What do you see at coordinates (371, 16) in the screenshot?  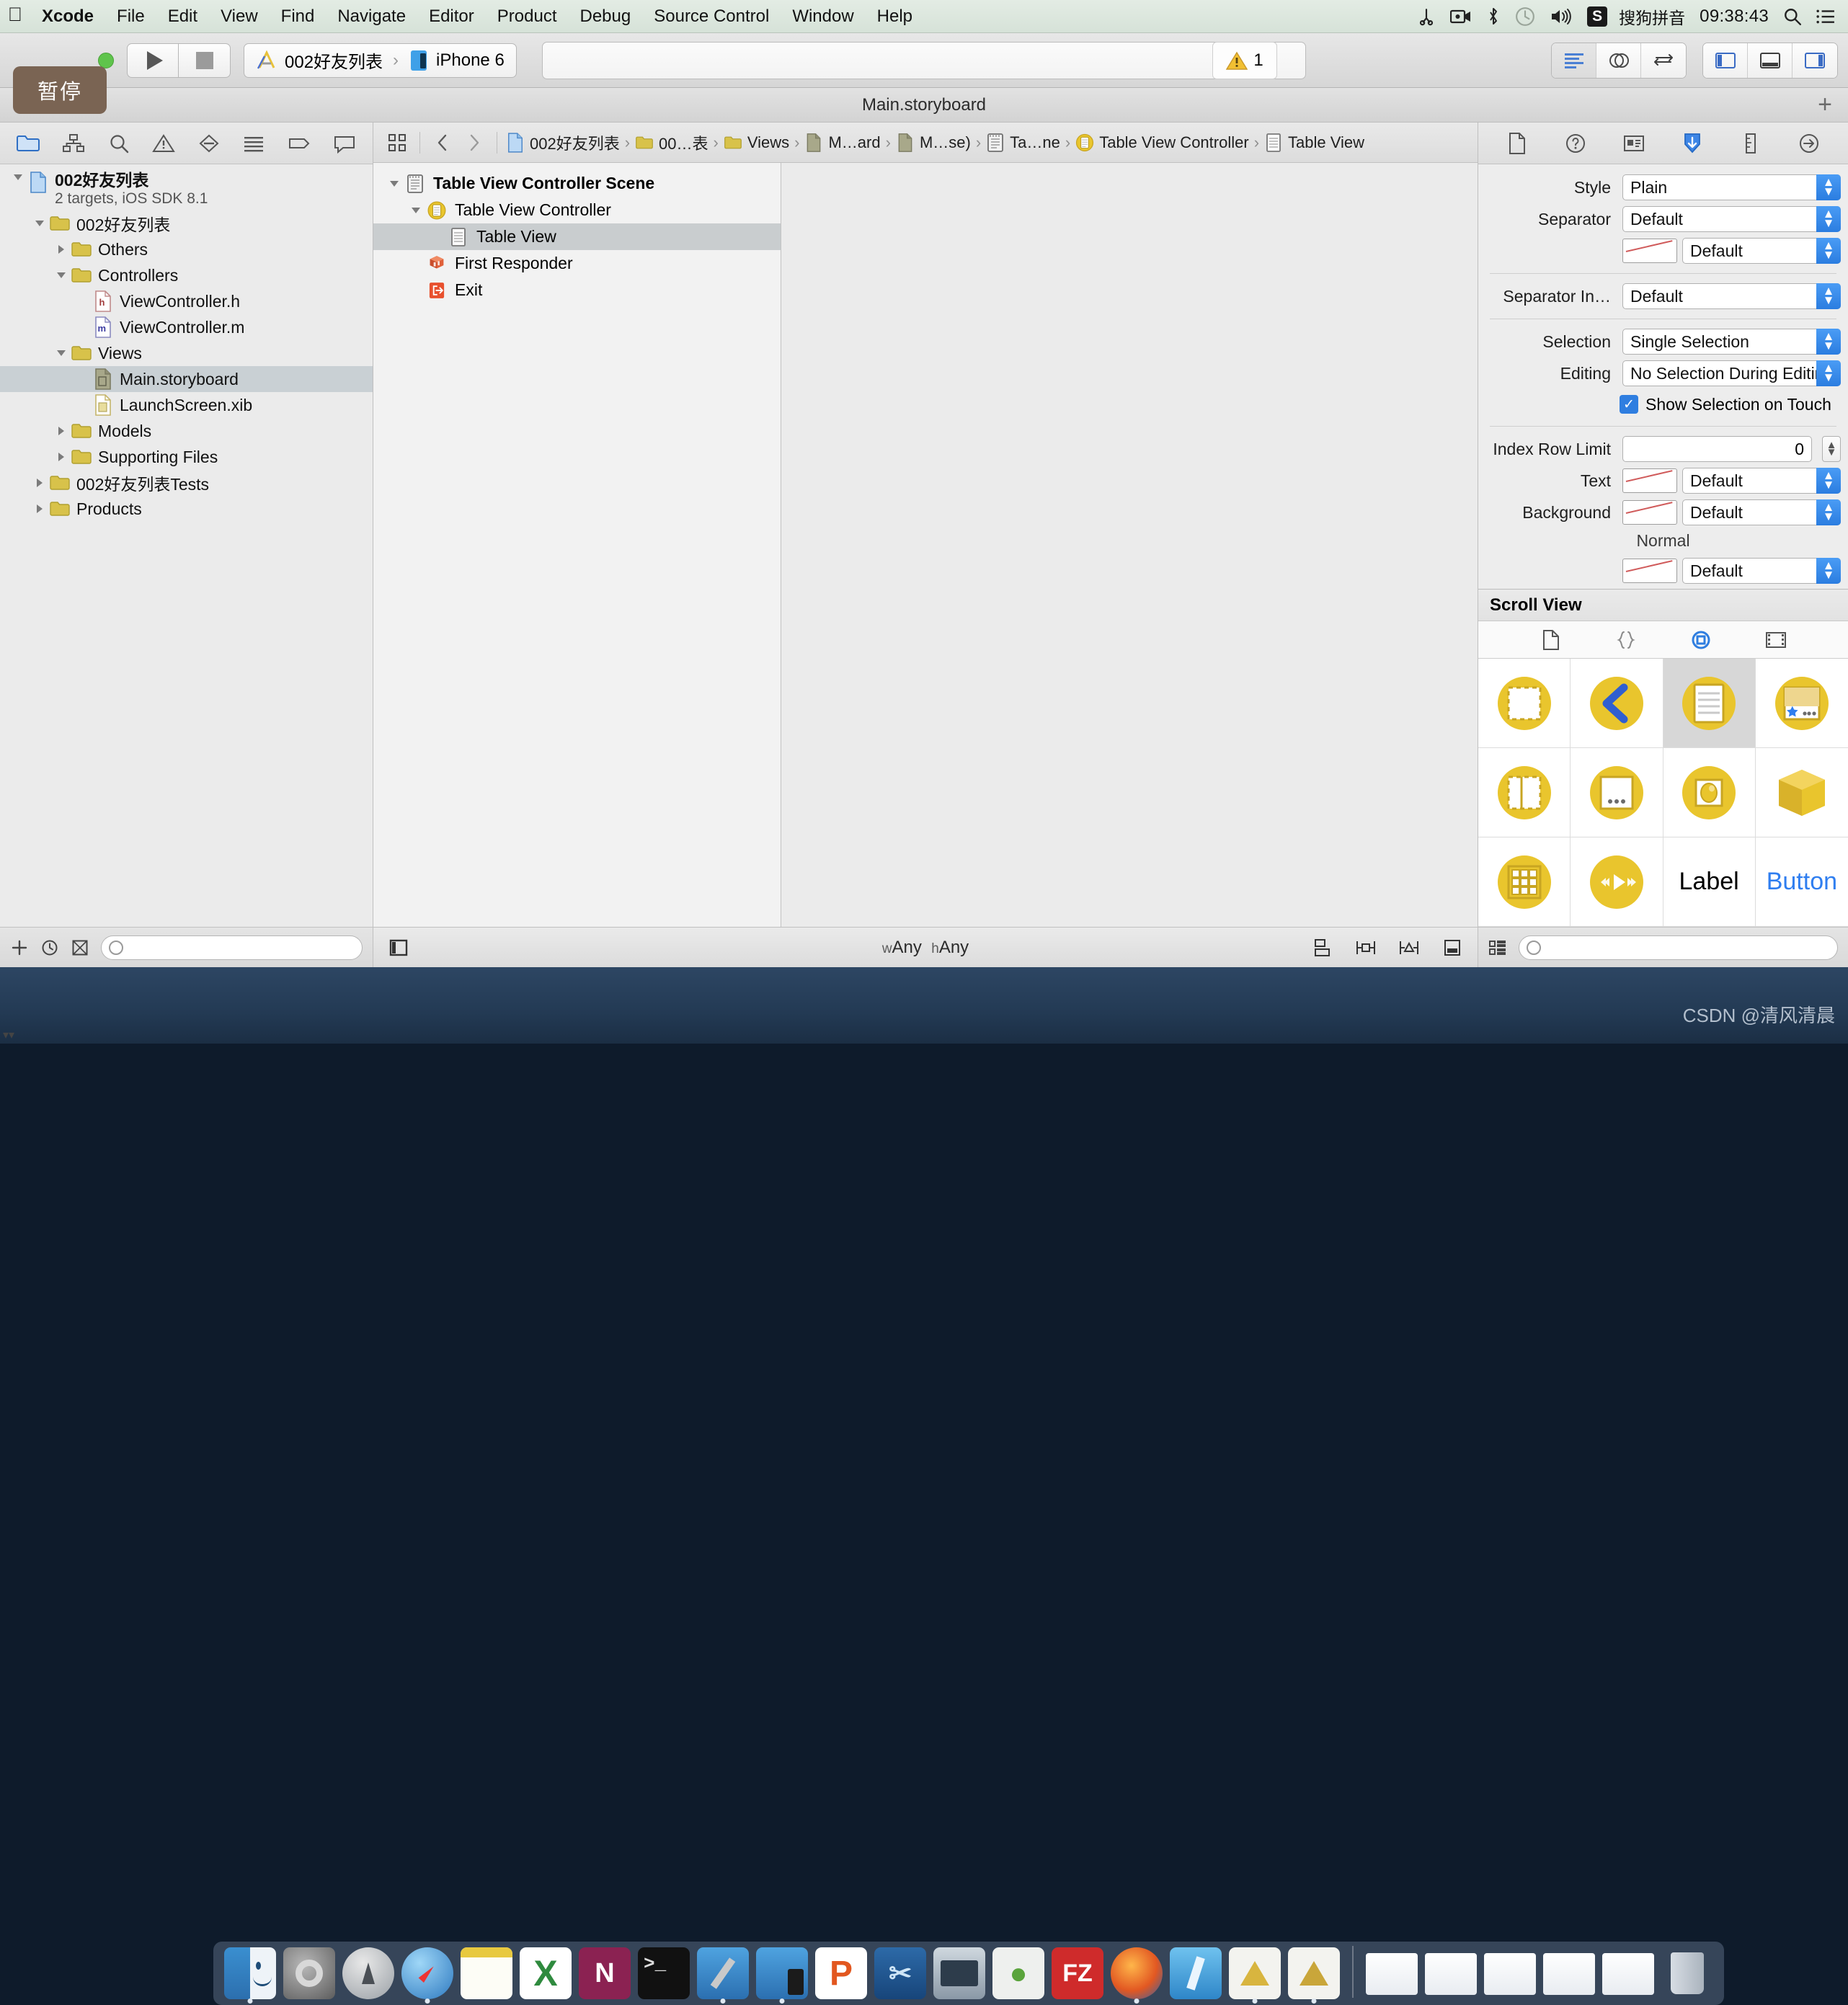 I see `menu-navigate: Navigate` at bounding box center [371, 16].